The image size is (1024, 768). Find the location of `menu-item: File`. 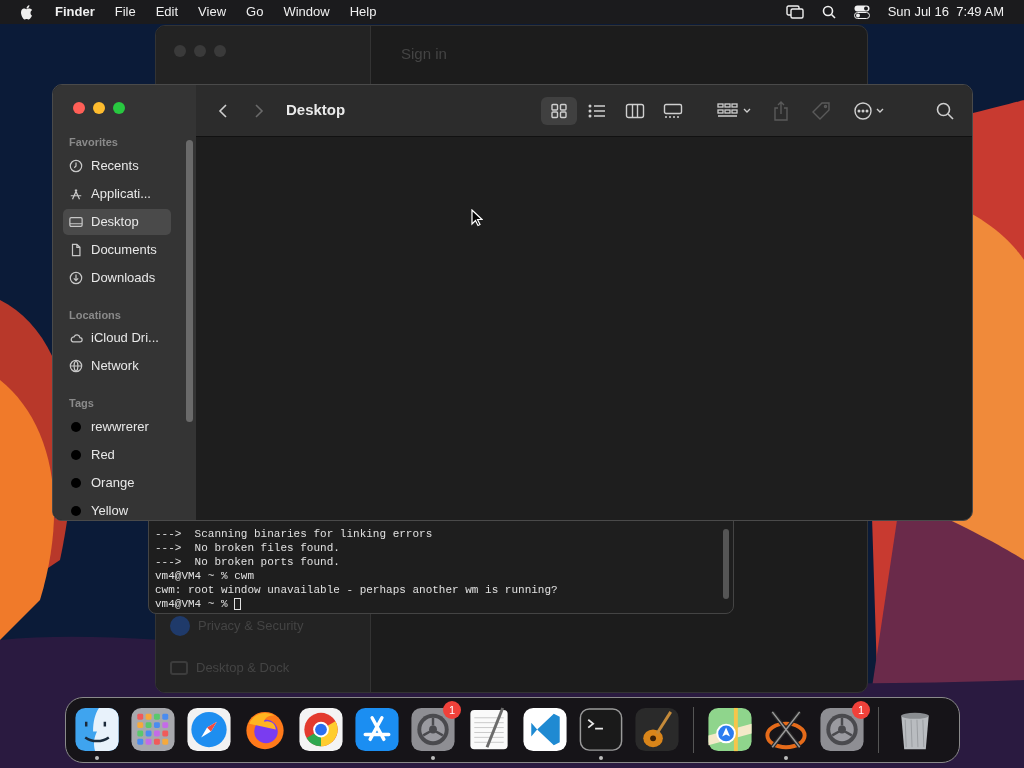

menu-item: File is located at coordinates (125, 12).